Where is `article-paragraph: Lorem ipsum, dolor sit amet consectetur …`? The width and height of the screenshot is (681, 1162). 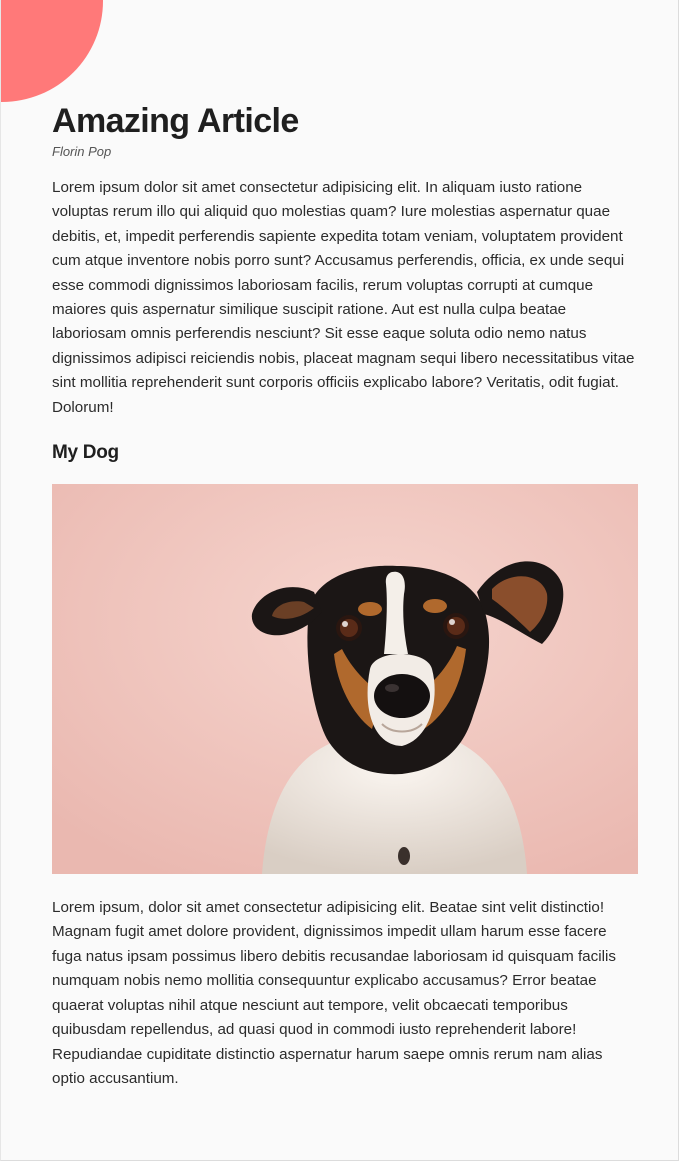
article-paragraph: Lorem ipsum, dolor sit amet consectetur … is located at coordinates (334, 993).